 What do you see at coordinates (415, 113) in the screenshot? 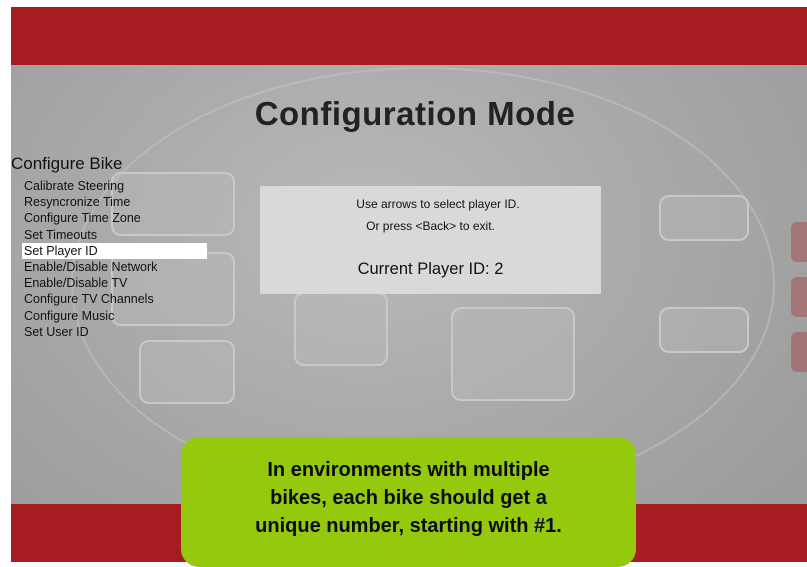
I see `page-title: Configuration Mode` at bounding box center [415, 113].